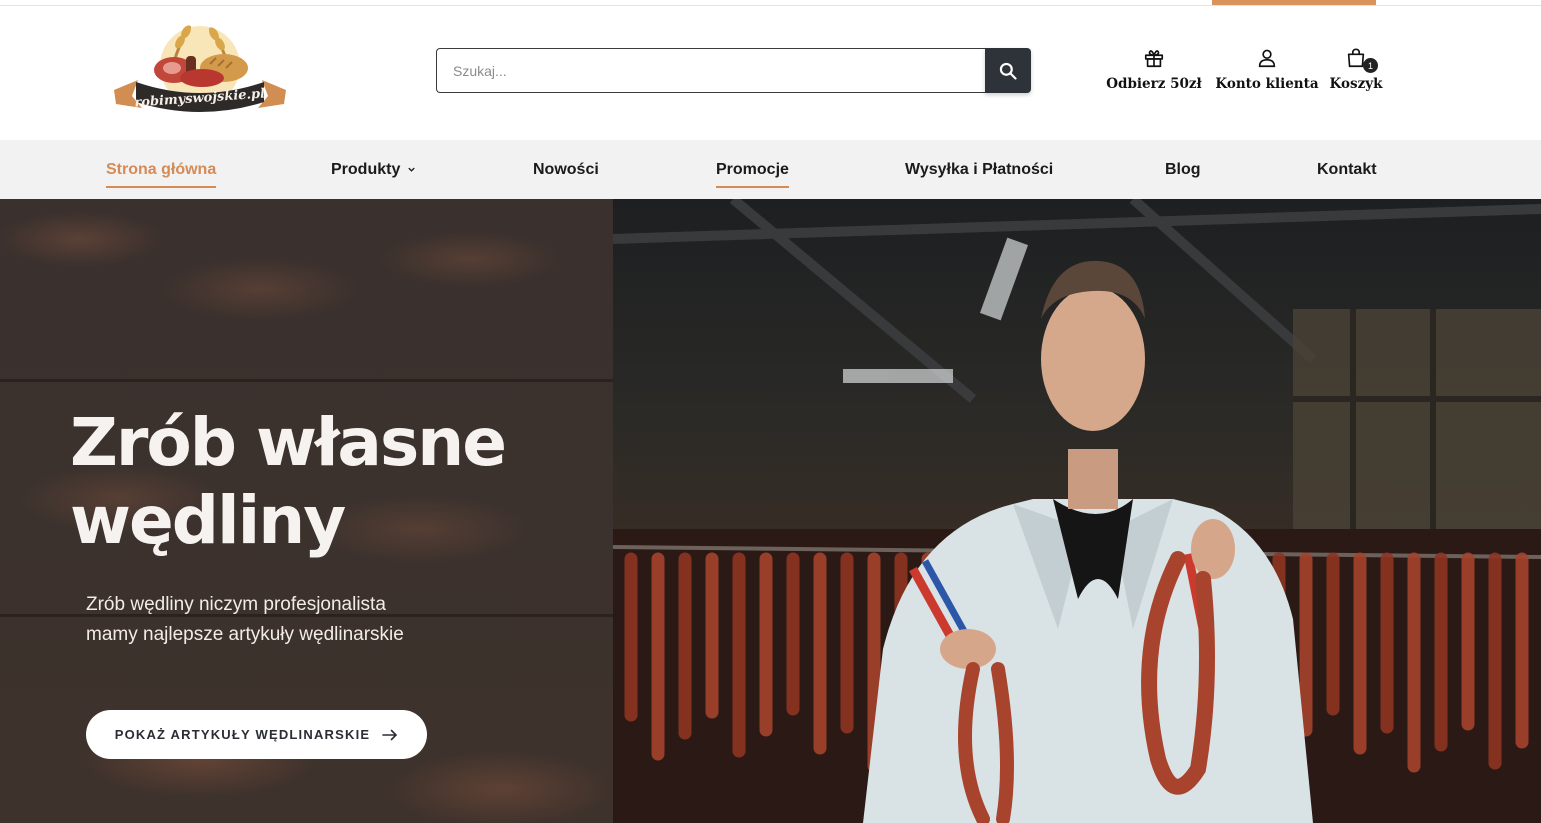 Image resolution: width=1541 pixels, height=823 pixels. I want to click on search-button, so click(1008, 70).